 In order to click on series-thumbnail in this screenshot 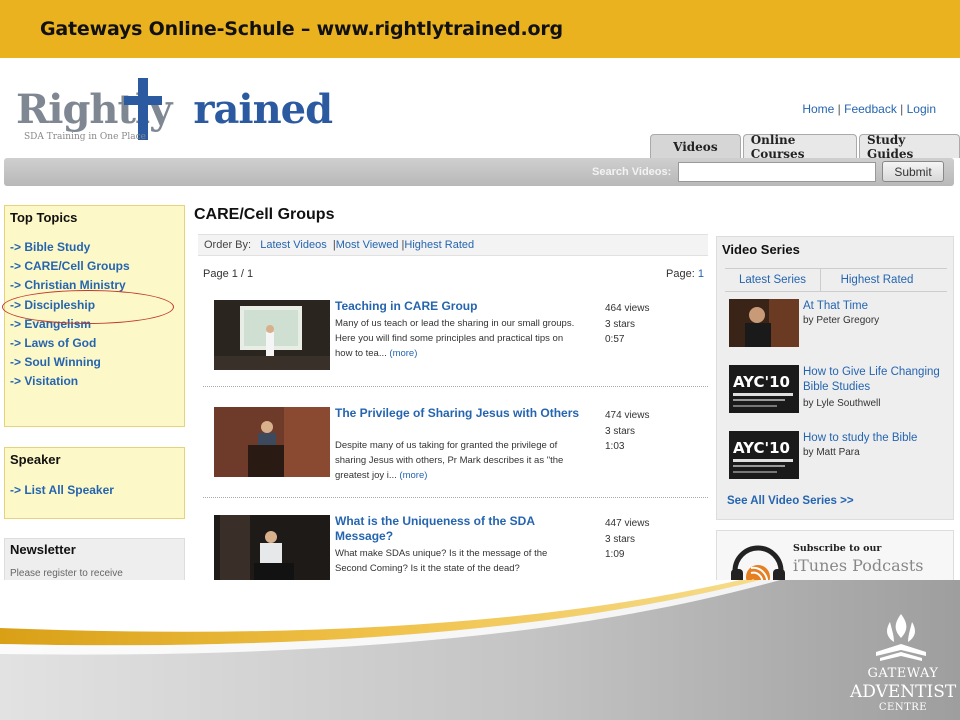, I will do `click(764, 323)`.